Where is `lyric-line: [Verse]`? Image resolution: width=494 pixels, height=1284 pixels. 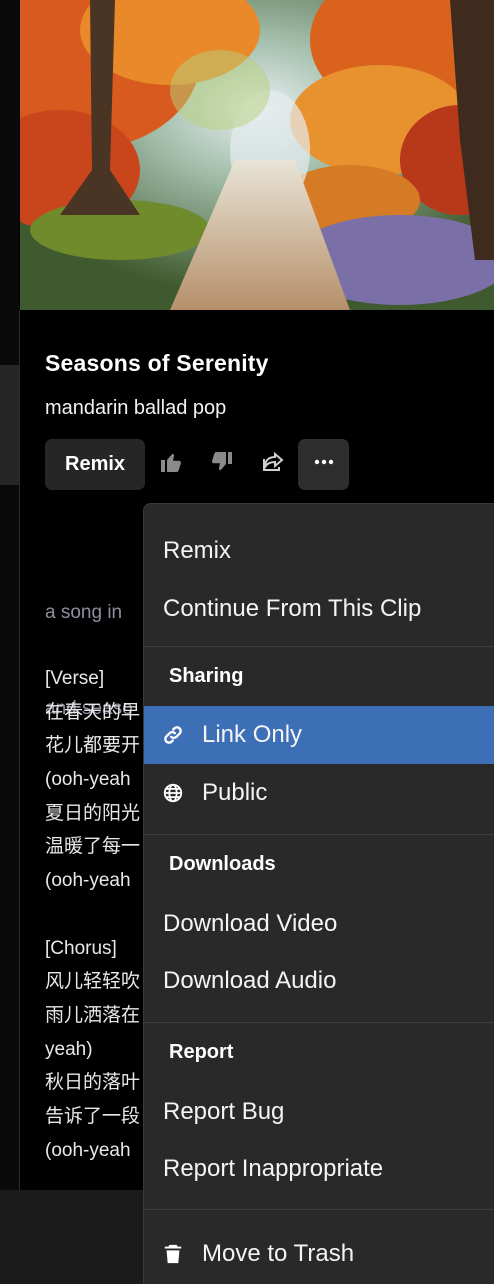
lyric-line: [Verse] is located at coordinates (75, 678).